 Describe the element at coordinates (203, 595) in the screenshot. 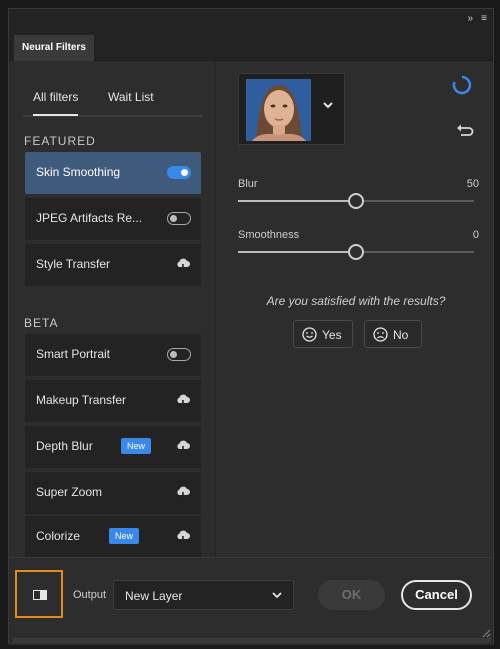

I see `output-select: New Layer` at that location.